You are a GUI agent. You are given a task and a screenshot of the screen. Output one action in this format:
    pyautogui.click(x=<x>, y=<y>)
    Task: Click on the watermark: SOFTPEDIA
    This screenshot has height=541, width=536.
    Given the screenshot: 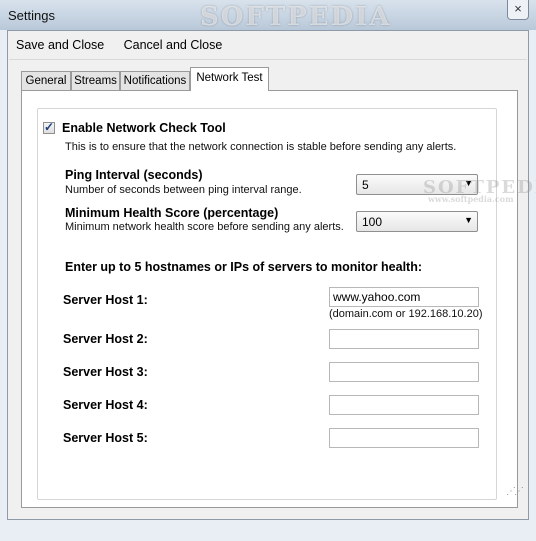 What is the action you would take?
    pyautogui.click(x=296, y=17)
    